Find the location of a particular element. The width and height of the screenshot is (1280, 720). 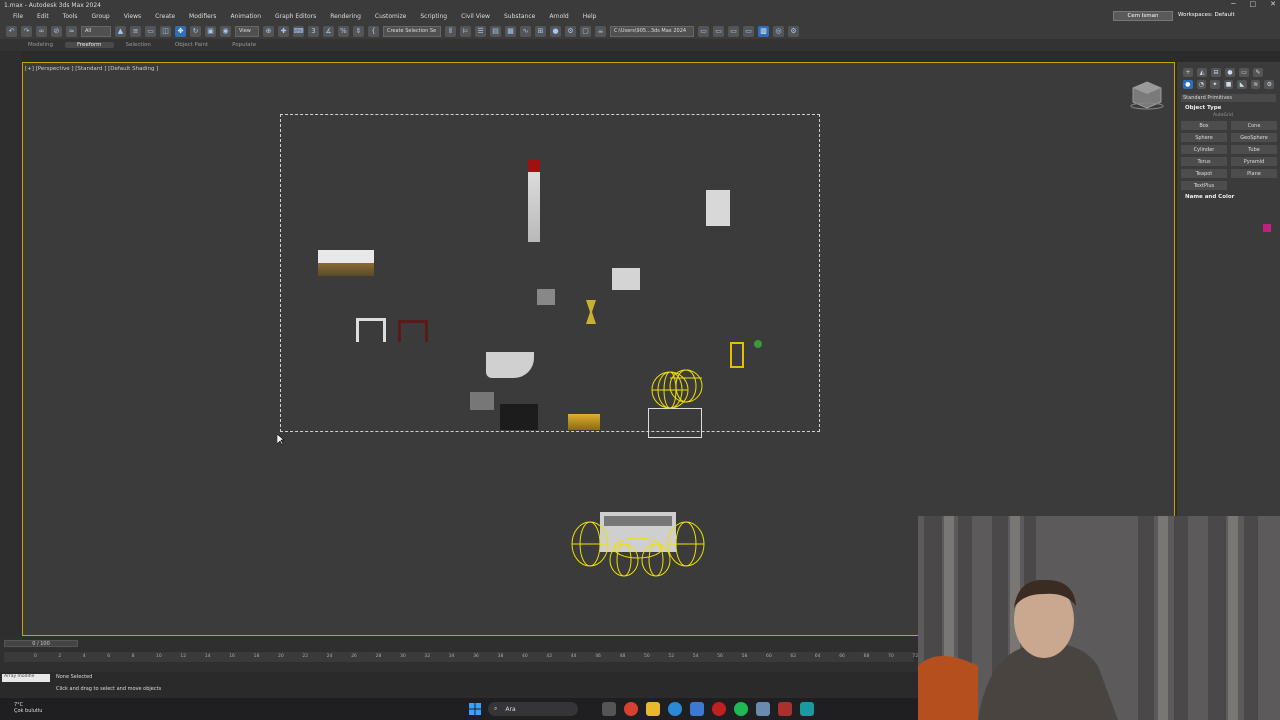

close-button: ✕ is located at coordinates (1273, 4).